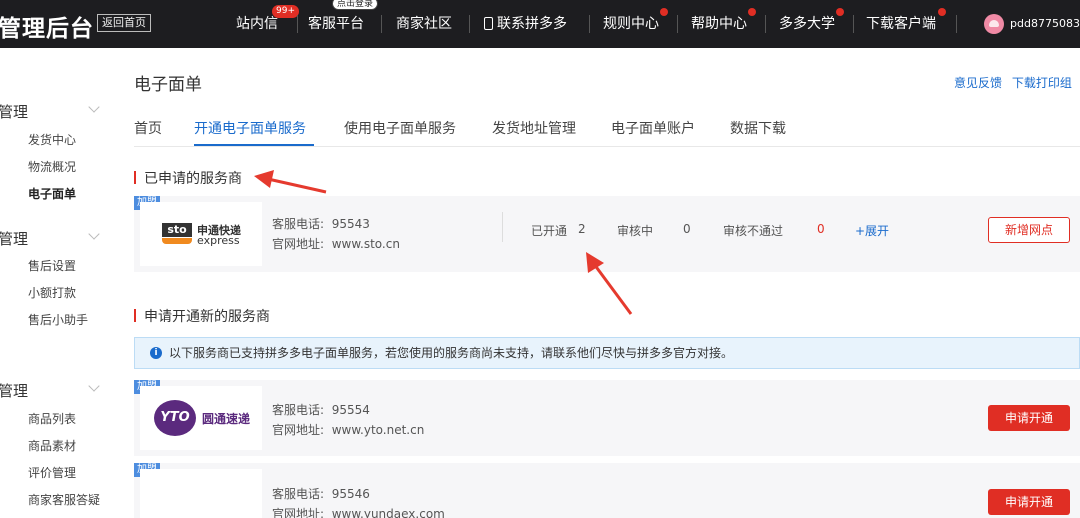 The width and height of the screenshot is (1080, 518). Describe the element at coordinates (549, 231) in the screenshot. I see `opened-label: 已开通` at that location.